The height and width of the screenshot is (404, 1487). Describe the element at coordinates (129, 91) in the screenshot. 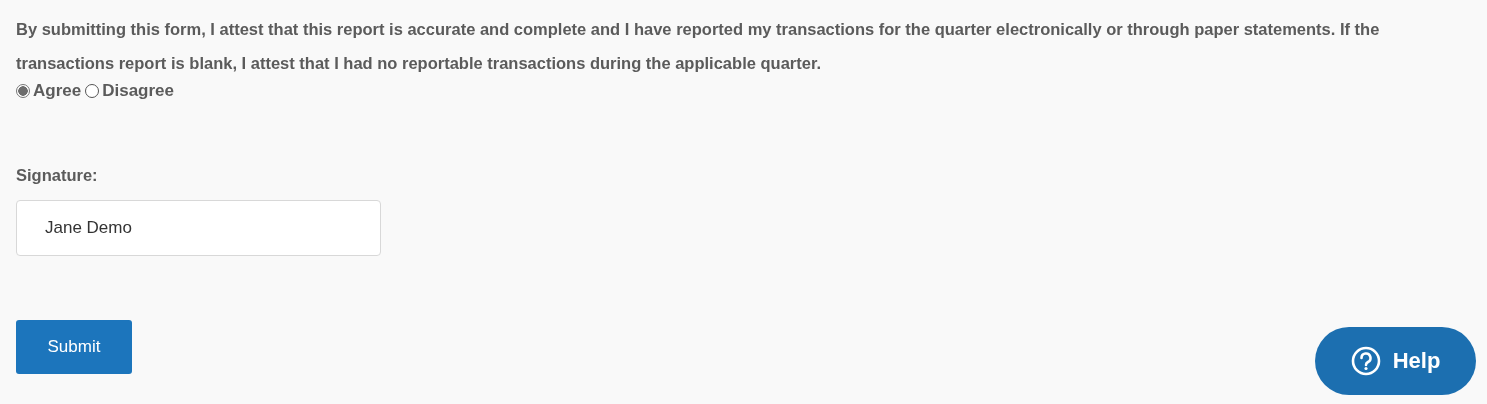

I see `radio-option: Disagree` at that location.